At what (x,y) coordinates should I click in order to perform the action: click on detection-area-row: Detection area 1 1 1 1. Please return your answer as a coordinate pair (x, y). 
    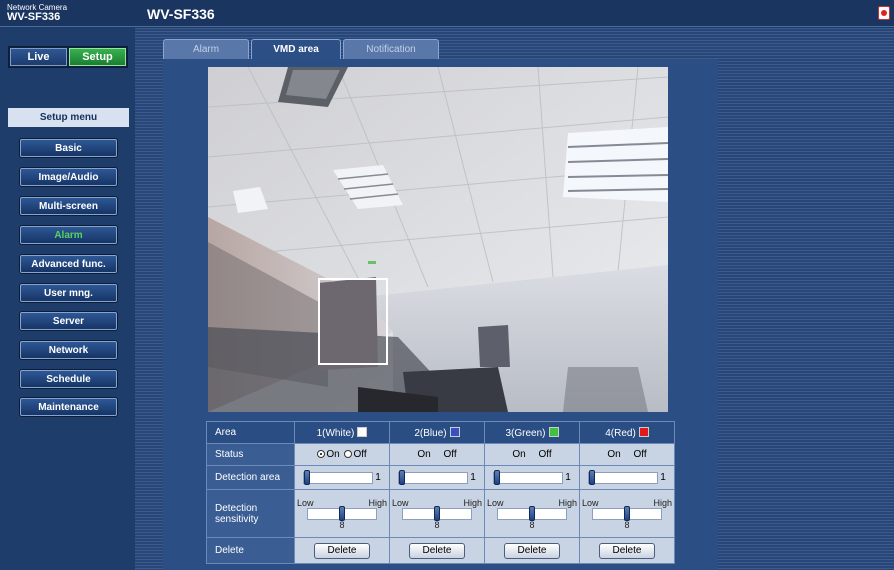
    Looking at the image, I should click on (440, 477).